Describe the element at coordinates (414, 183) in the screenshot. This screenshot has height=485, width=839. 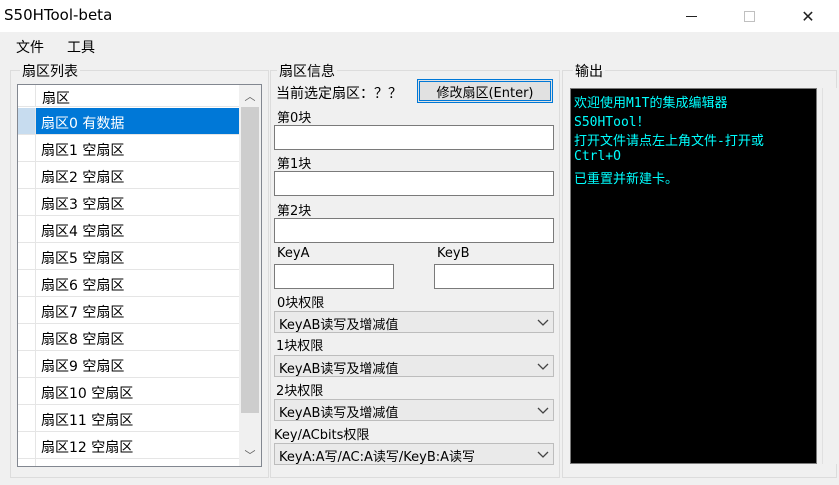
I see `block1-input` at that location.